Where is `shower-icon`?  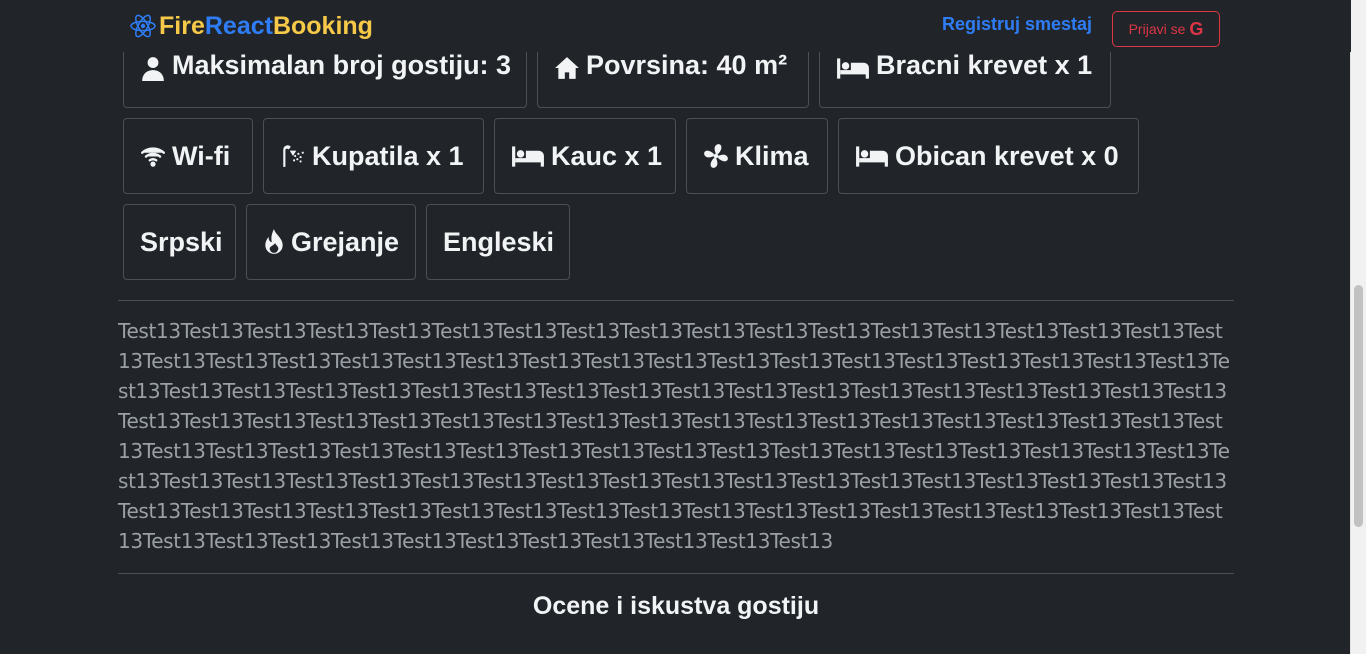 shower-icon is located at coordinates (293, 156).